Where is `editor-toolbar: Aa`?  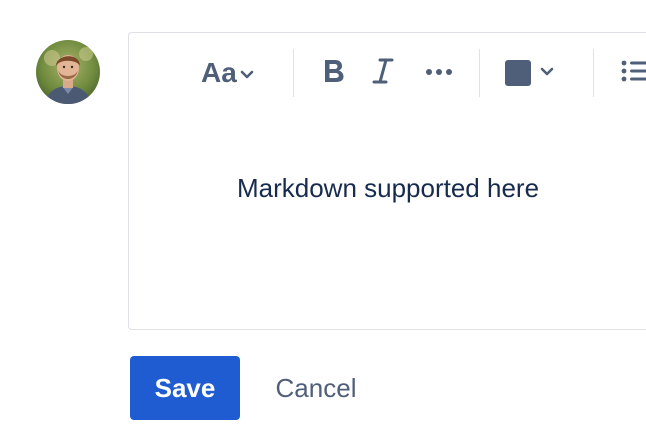 editor-toolbar: Aa is located at coordinates (387, 73).